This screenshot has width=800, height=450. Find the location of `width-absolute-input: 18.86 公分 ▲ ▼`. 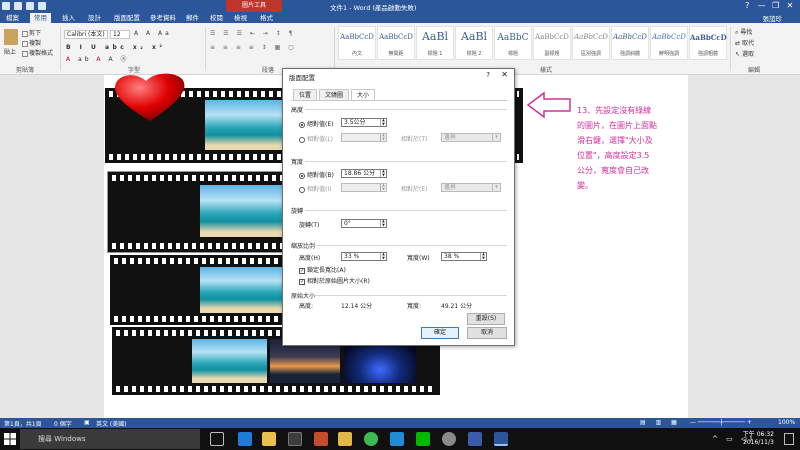

width-absolute-input: 18.86 公分 ▲ ▼ is located at coordinates (364, 173).